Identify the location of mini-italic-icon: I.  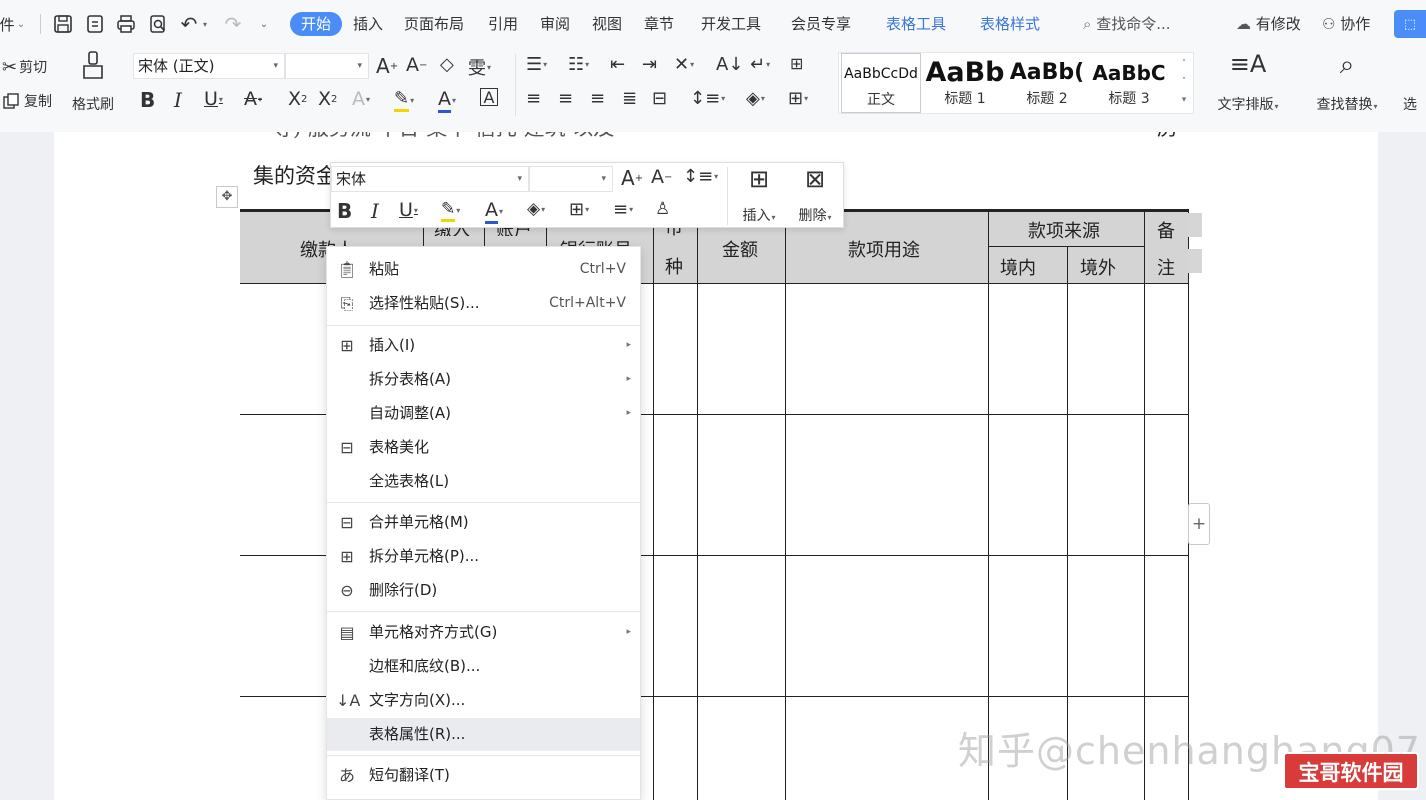
(375, 211).